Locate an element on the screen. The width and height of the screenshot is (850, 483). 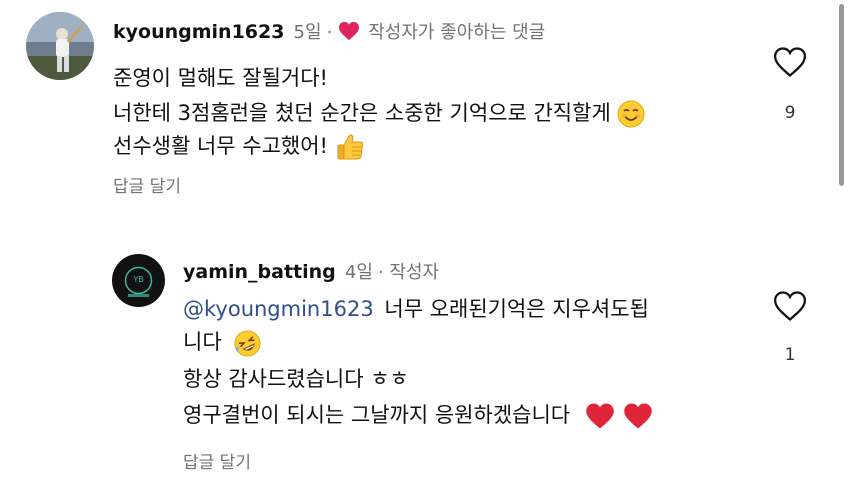
comment-text: 니다 is located at coordinates (202, 342).